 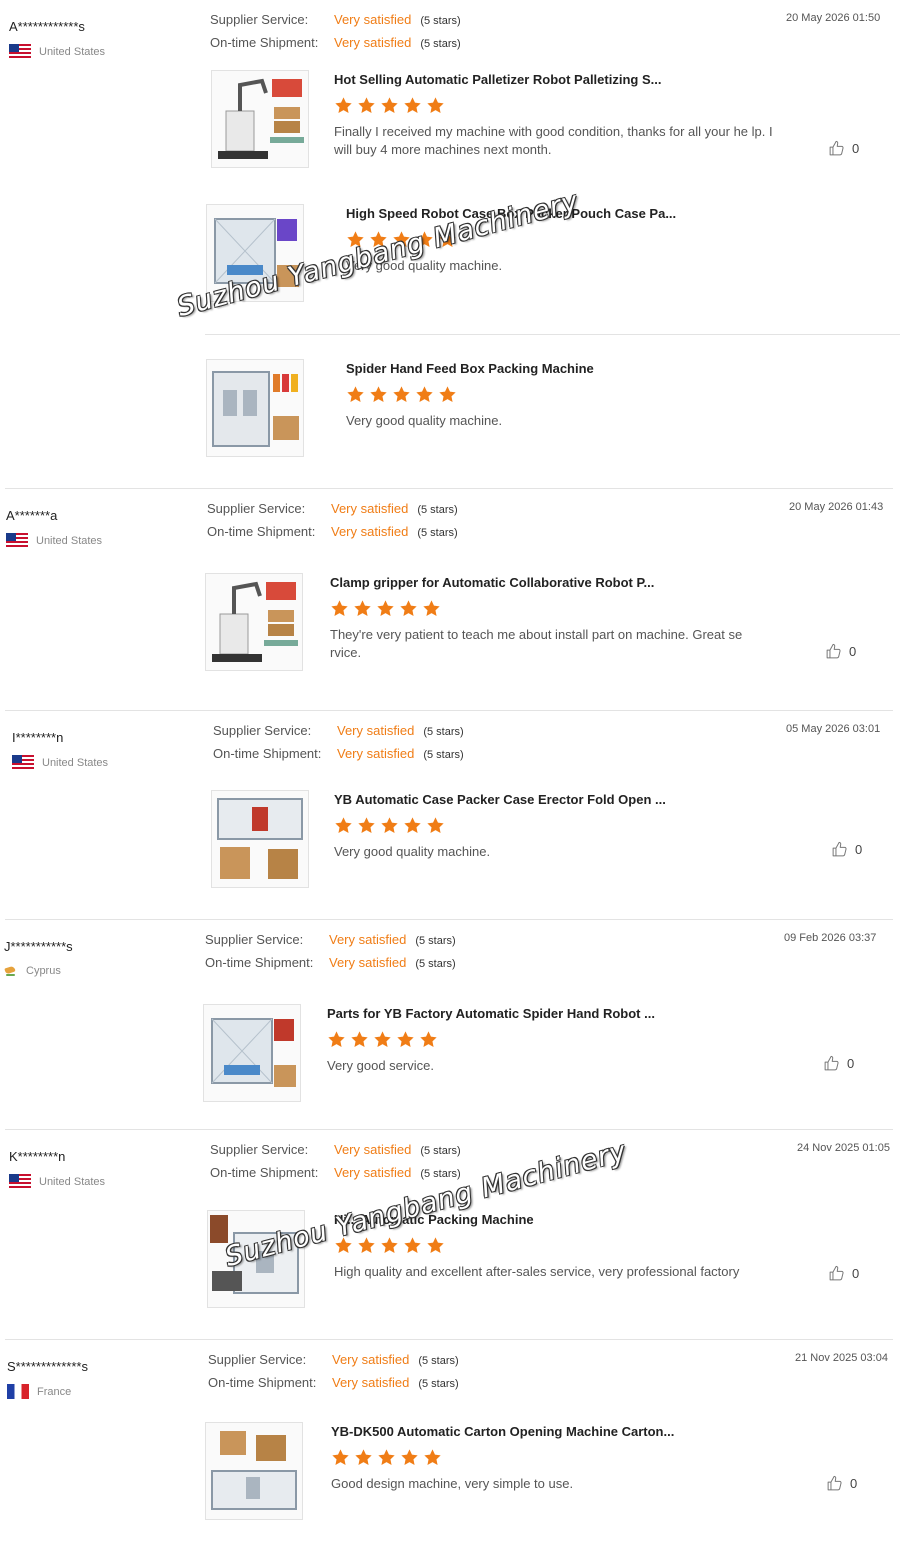 I want to click on spider-hand-robot-image, so click(x=252, y=1053).